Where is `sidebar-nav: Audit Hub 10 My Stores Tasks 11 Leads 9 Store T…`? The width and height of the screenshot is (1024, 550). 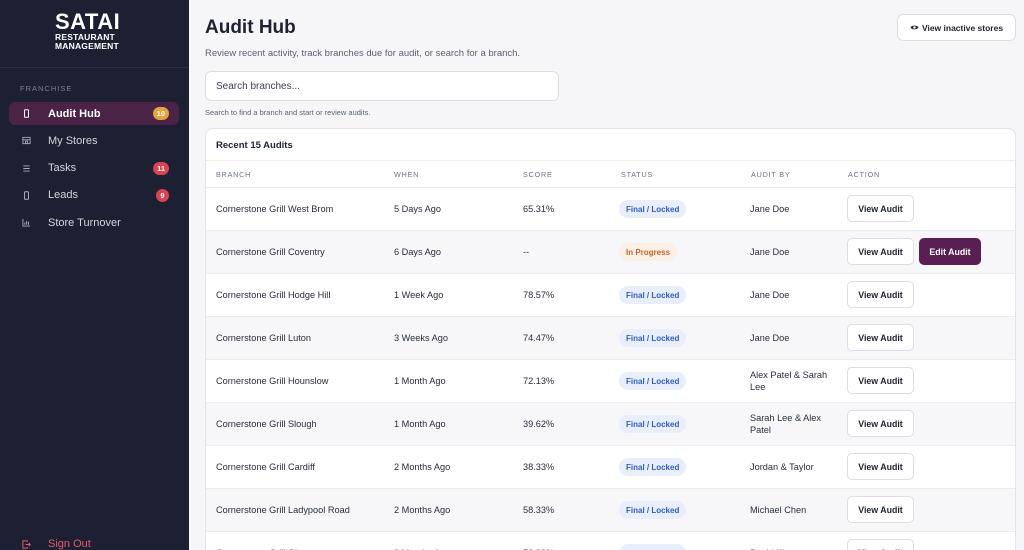
sidebar-nav: Audit Hub 10 My Stores Tasks 11 Leads 9 Store T… is located at coordinates (94, 170).